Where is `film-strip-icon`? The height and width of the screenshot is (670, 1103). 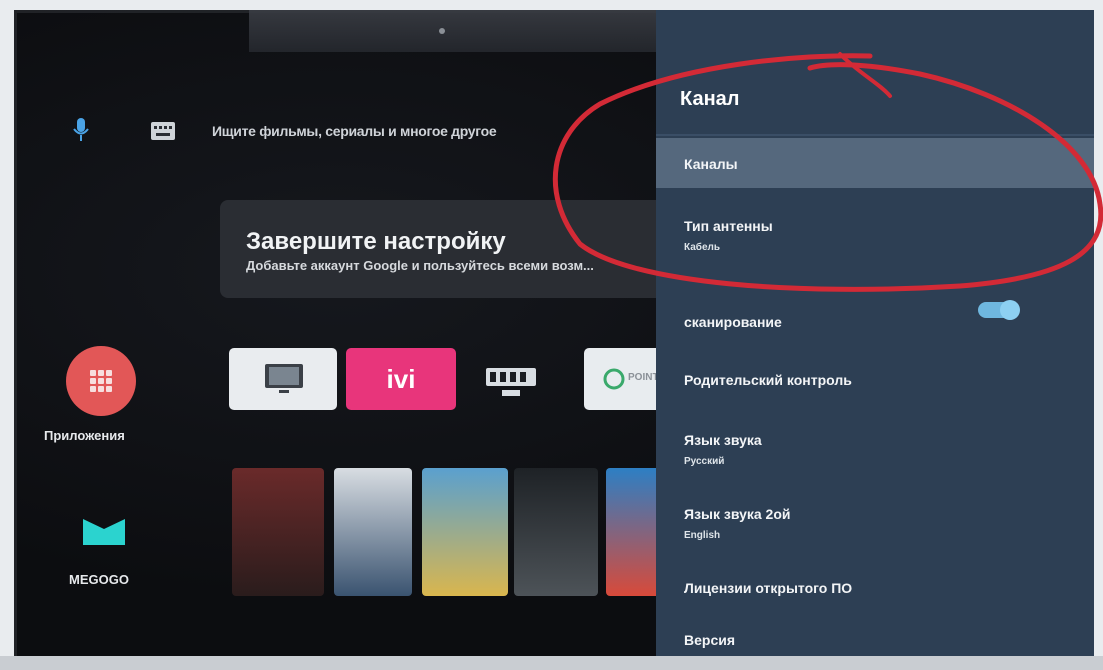
film-strip-icon is located at coordinates (511, 382).